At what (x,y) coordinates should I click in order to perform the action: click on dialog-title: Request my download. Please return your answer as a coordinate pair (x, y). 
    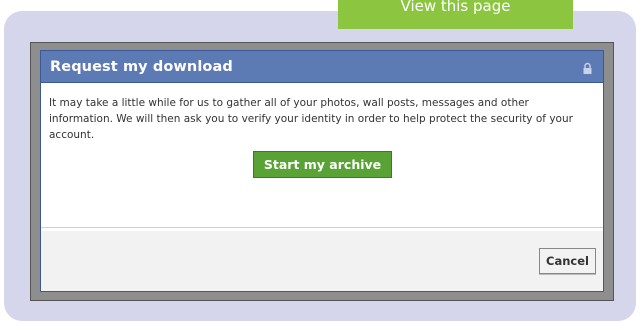
    Looking at the image, I should click on (141, 66).